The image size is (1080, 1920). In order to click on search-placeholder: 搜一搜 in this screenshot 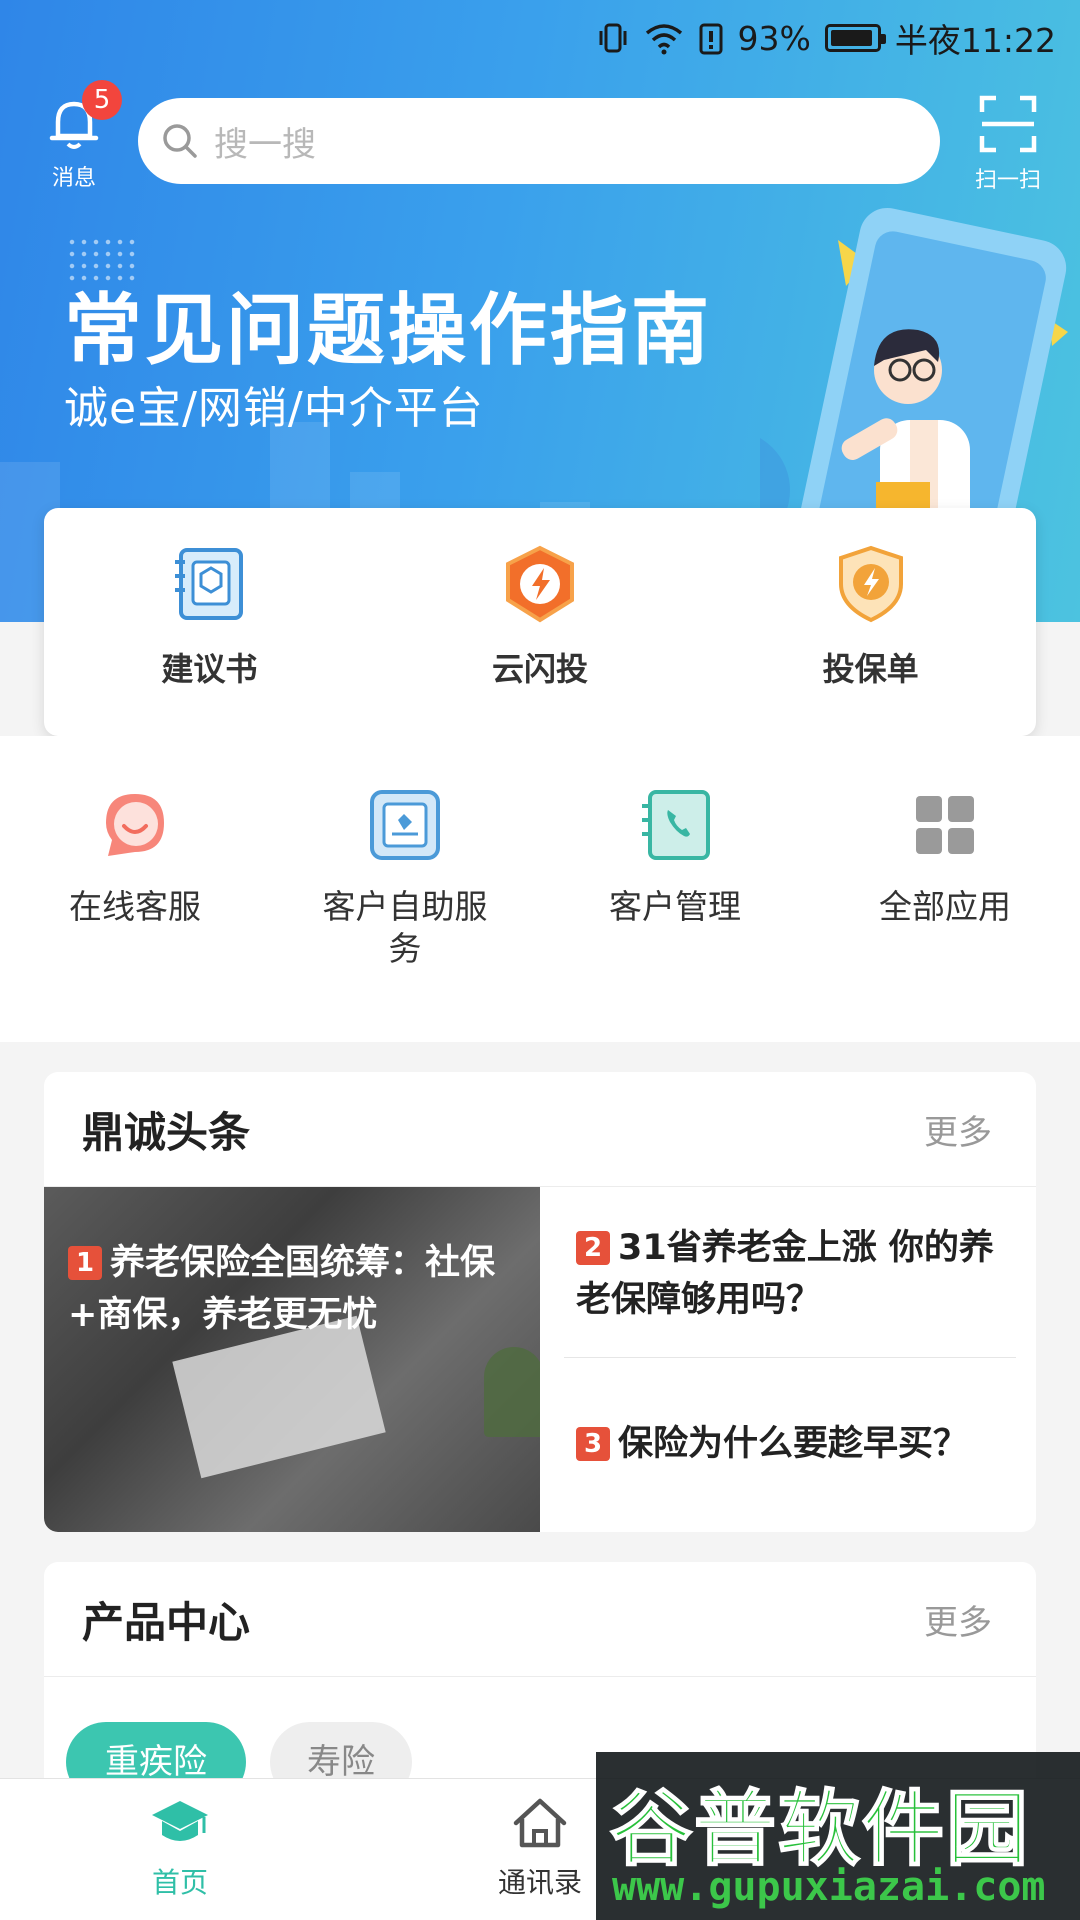, I will do `click(265, 144)`.